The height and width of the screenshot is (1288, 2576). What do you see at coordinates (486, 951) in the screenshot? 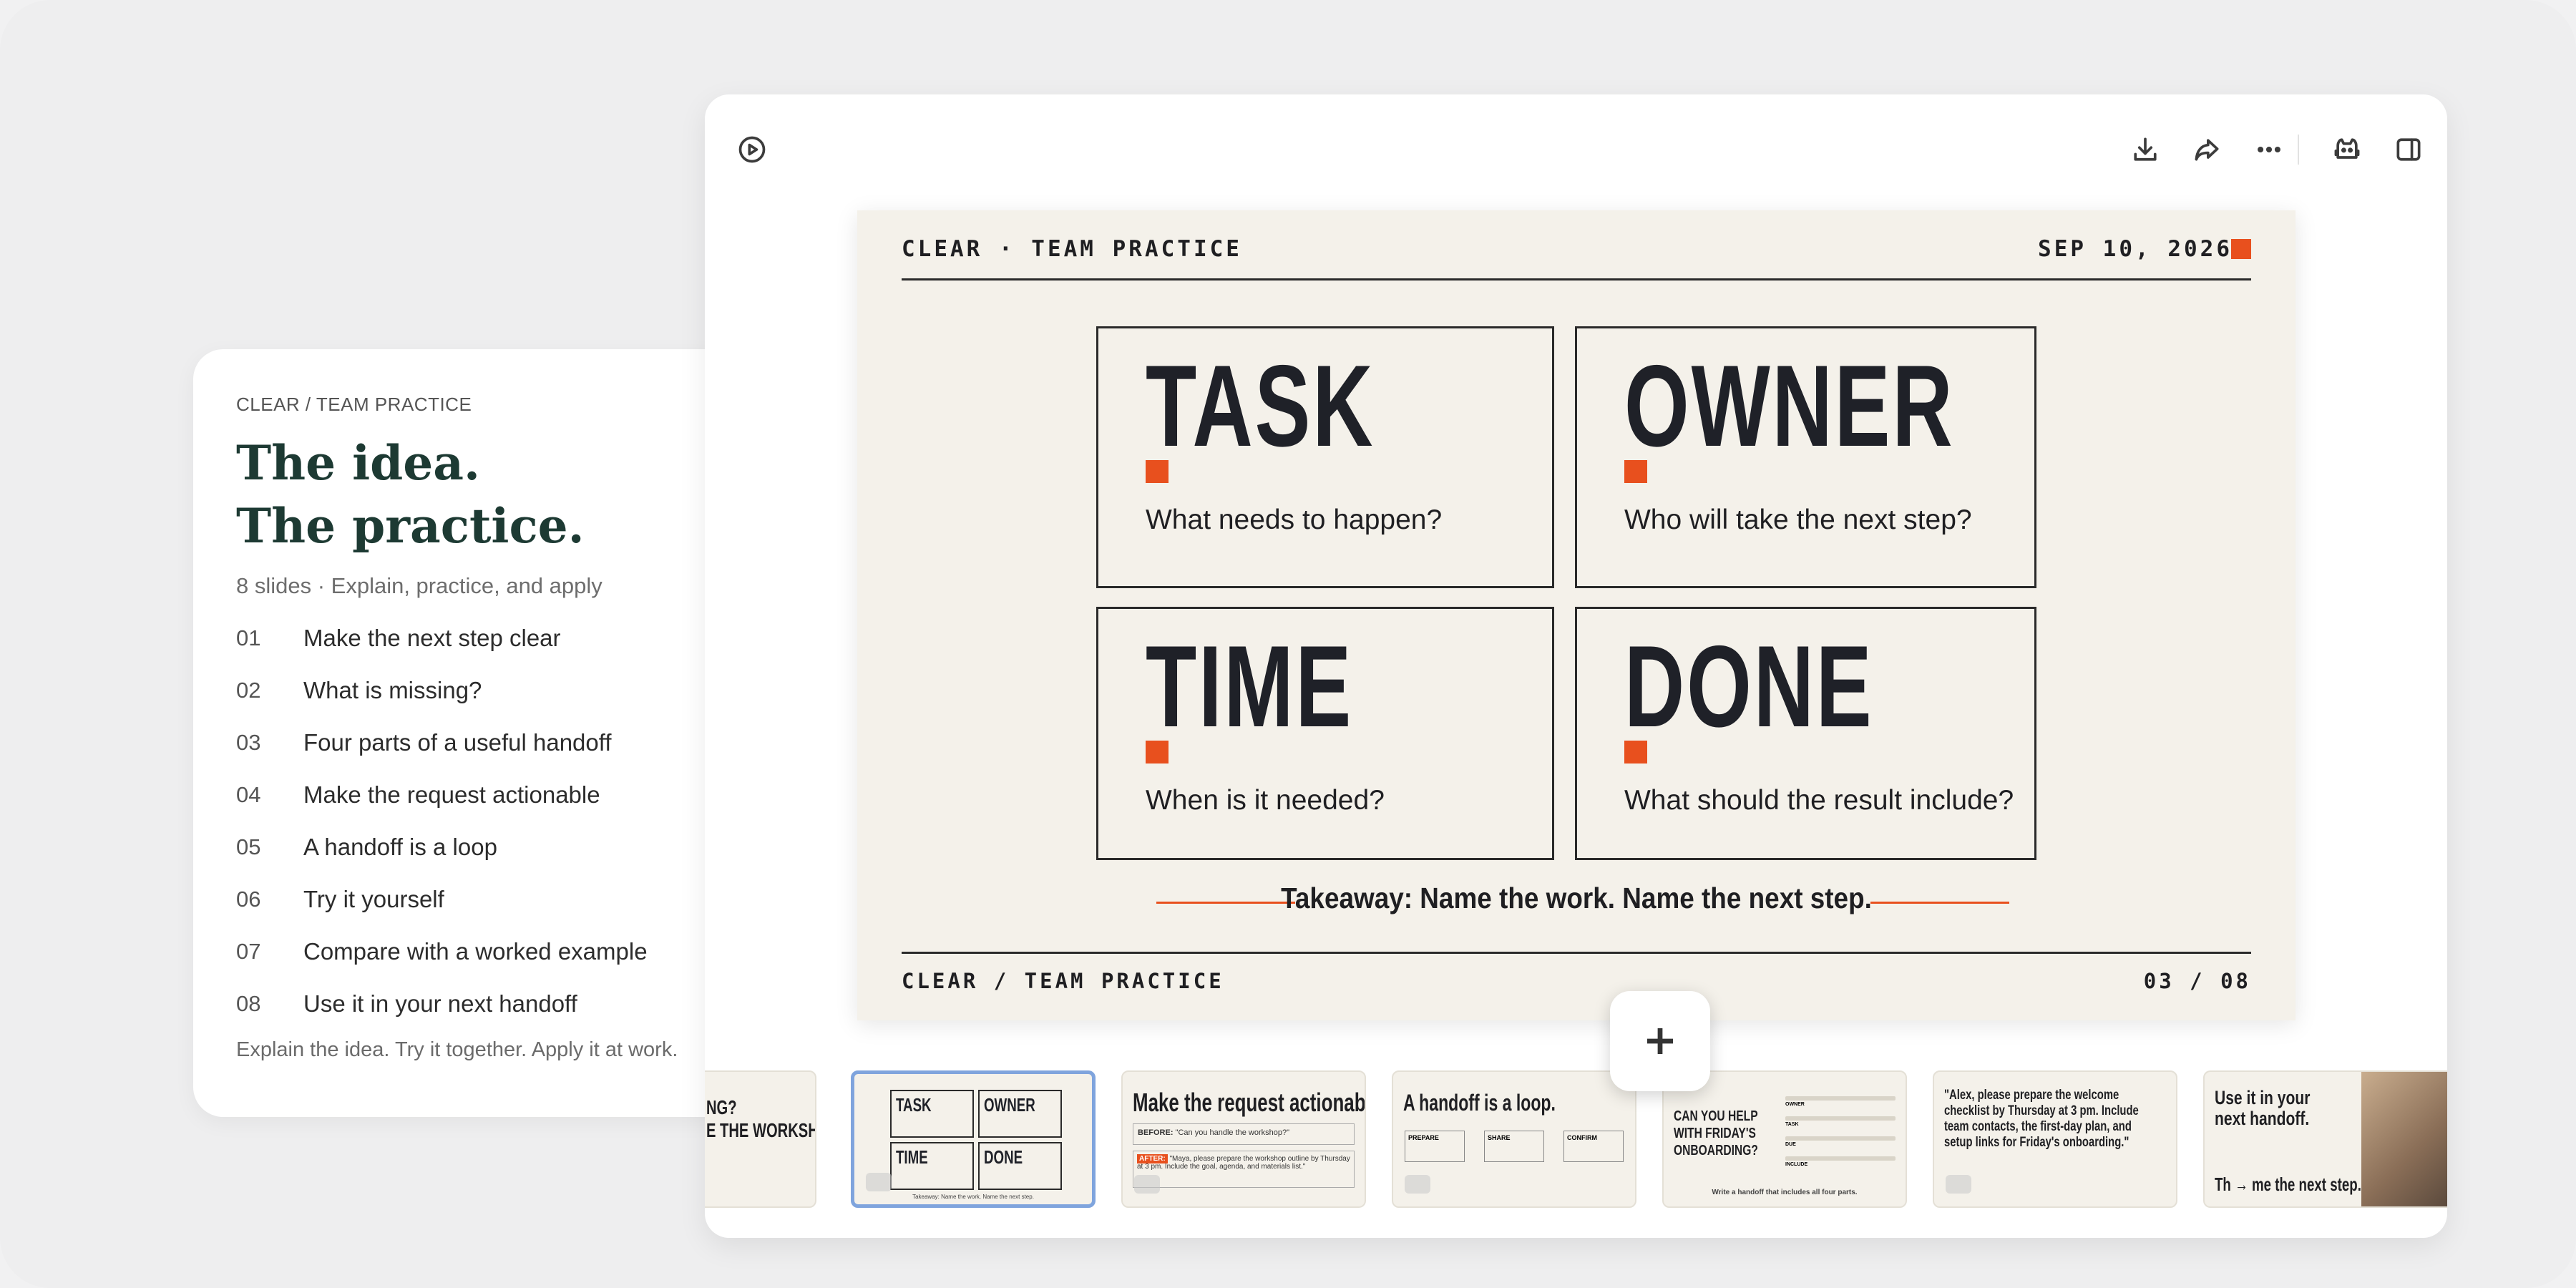
I see `outline-item: 07 Compare with a worked example` at bounding box center [486, 951].